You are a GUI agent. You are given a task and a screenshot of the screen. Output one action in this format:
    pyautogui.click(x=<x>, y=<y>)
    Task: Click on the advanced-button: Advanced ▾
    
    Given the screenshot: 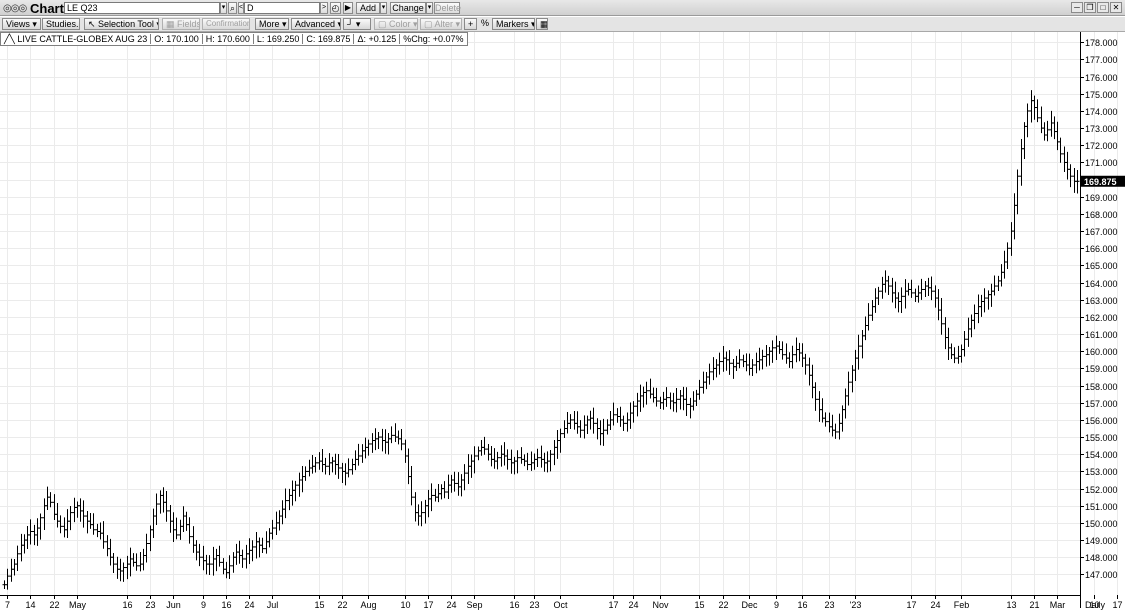 What is the action you would take?
    pyautogui.click(x=316, y=24)
    